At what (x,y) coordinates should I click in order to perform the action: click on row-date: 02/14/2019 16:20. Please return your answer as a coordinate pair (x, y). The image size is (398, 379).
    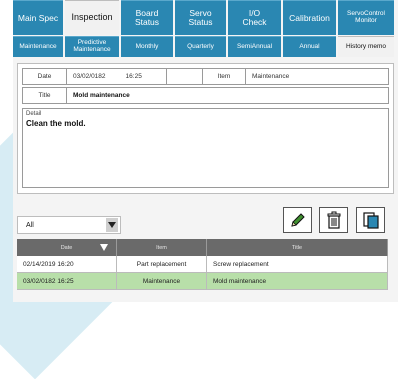
    Looking at the image, I should click on (67, 264).